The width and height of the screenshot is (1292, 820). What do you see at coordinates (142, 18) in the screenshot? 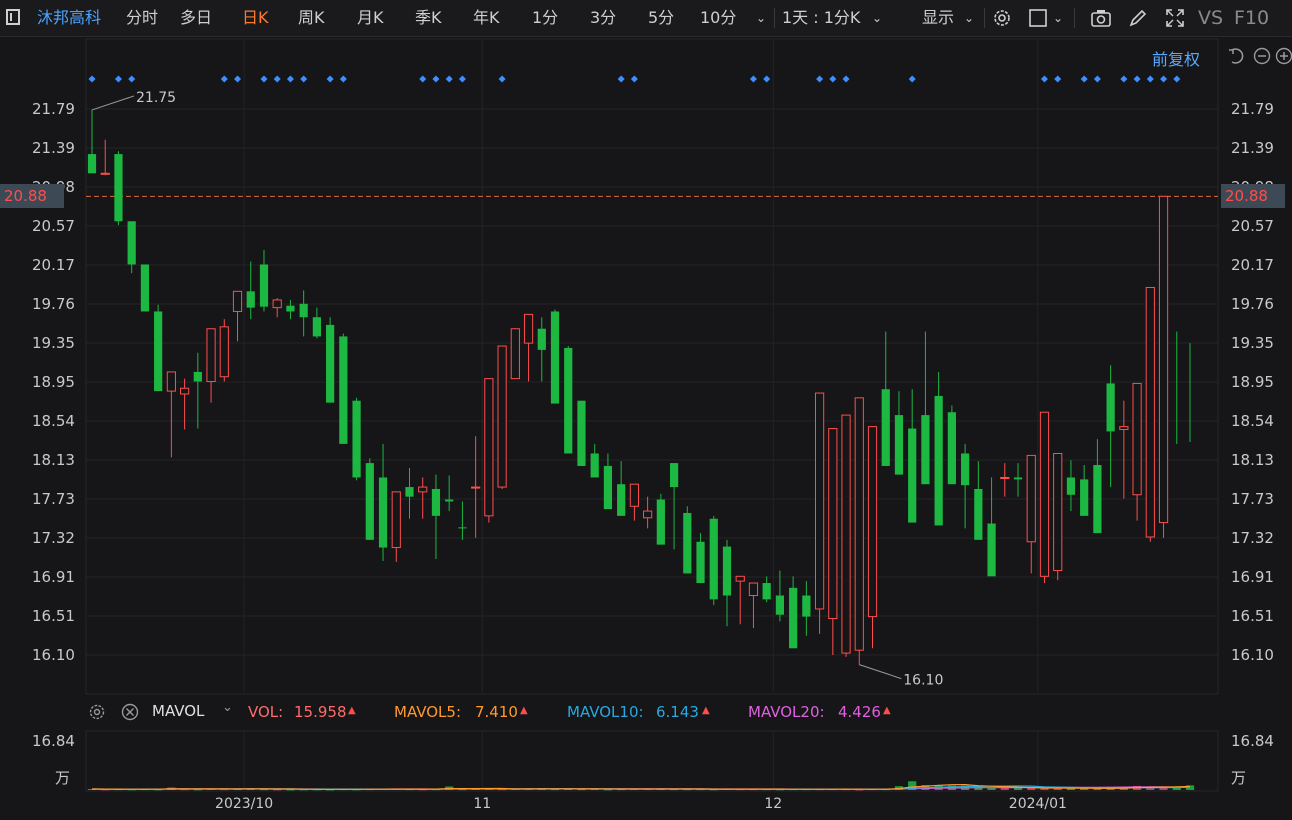
I see `tab-timeshare: 分时` at bounding box center [142, 18].